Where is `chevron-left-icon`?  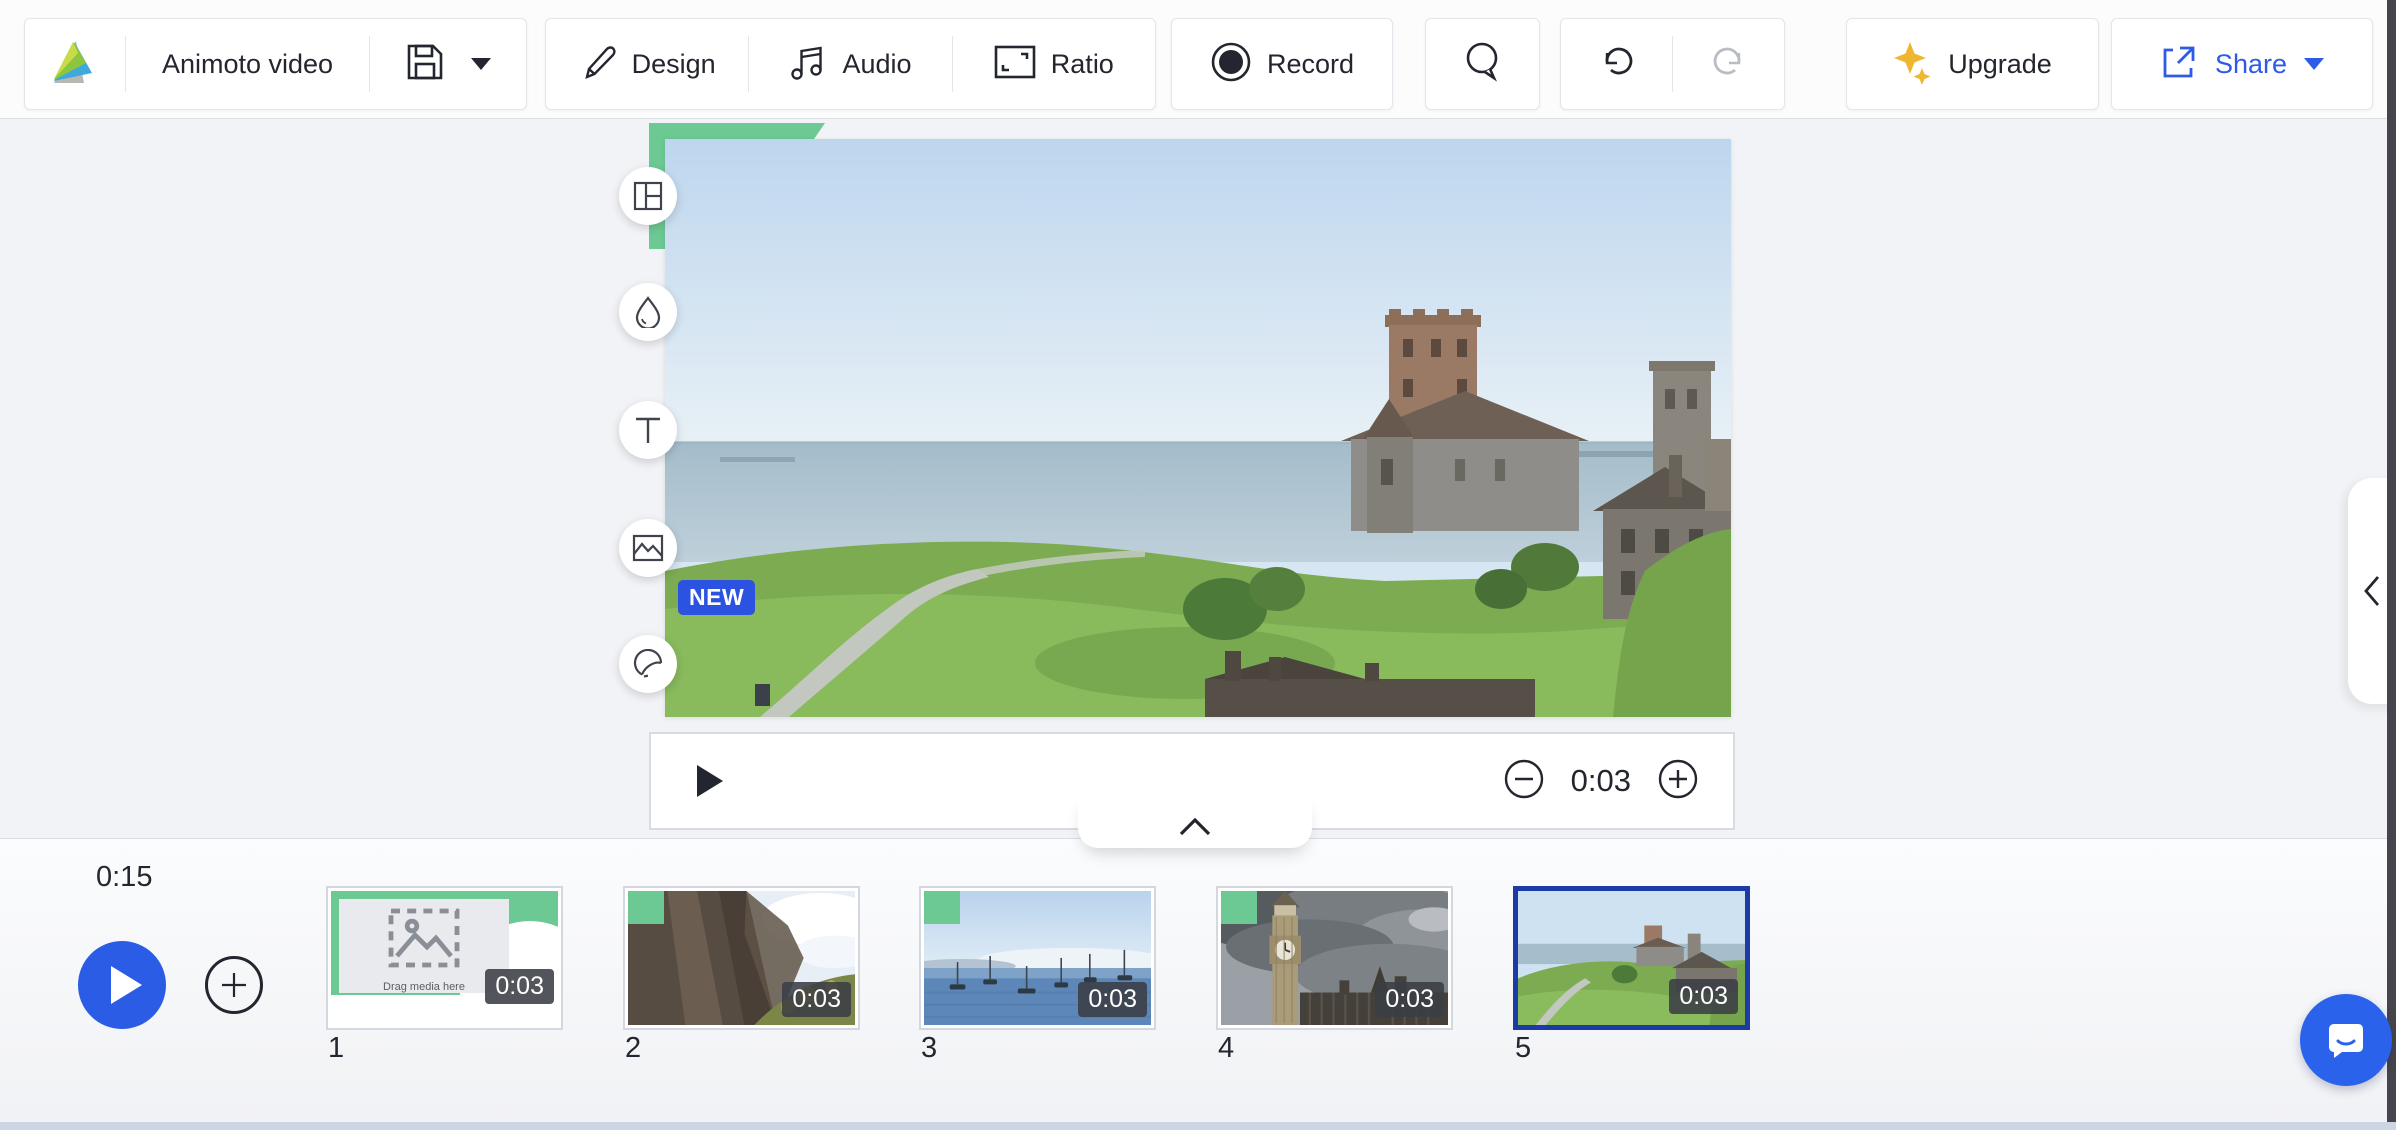 chevron-left-icon is located at coordinates (2372, 591).